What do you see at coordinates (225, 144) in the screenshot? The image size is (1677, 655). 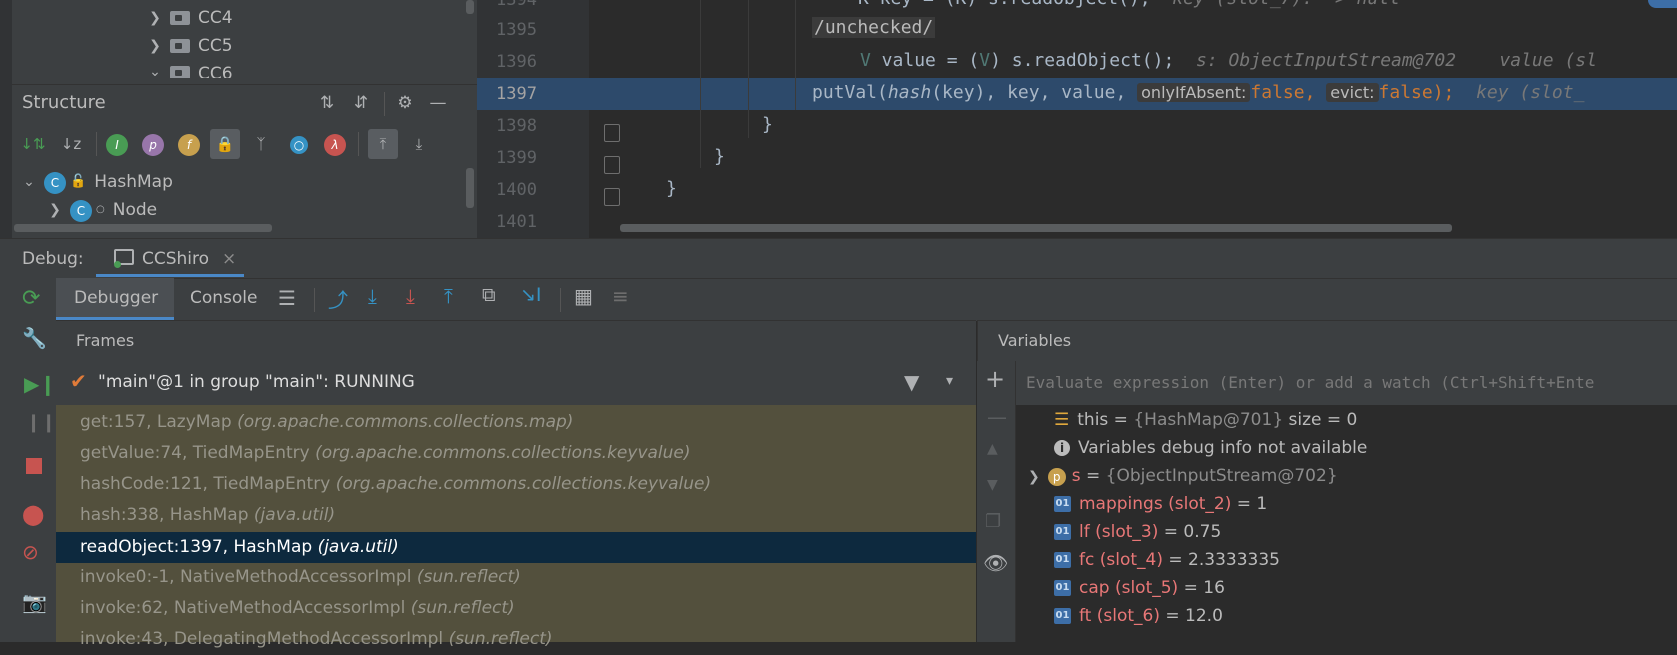 I see `show-non-public-icon: 🔒` at bounding box center [225, 144].